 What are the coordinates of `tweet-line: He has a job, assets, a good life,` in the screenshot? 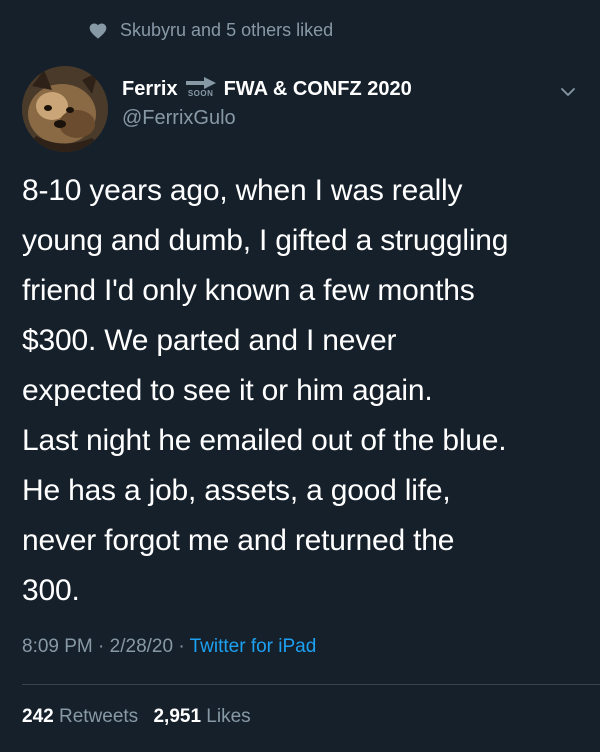 It's located at (236, 490).